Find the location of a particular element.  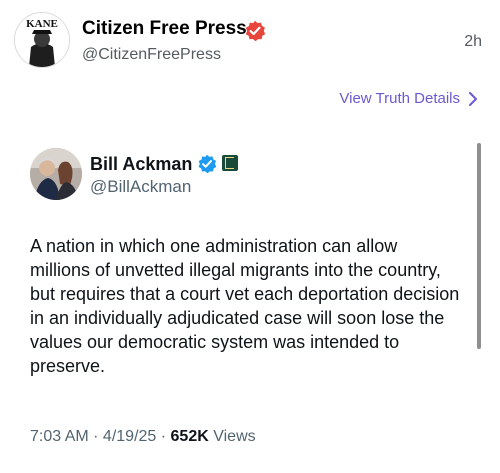

quoted-author-name: Bill Ackman is located at coordinates (141, 164).